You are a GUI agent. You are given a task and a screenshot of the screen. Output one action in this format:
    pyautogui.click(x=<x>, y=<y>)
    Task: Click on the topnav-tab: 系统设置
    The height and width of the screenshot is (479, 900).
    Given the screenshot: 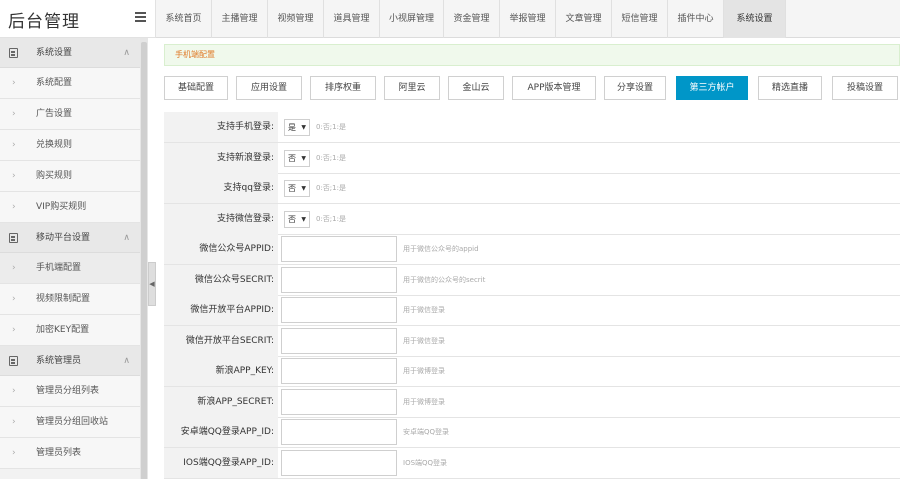 What is the action you would take?
    pyautogui.click(x=755, y=19)
    